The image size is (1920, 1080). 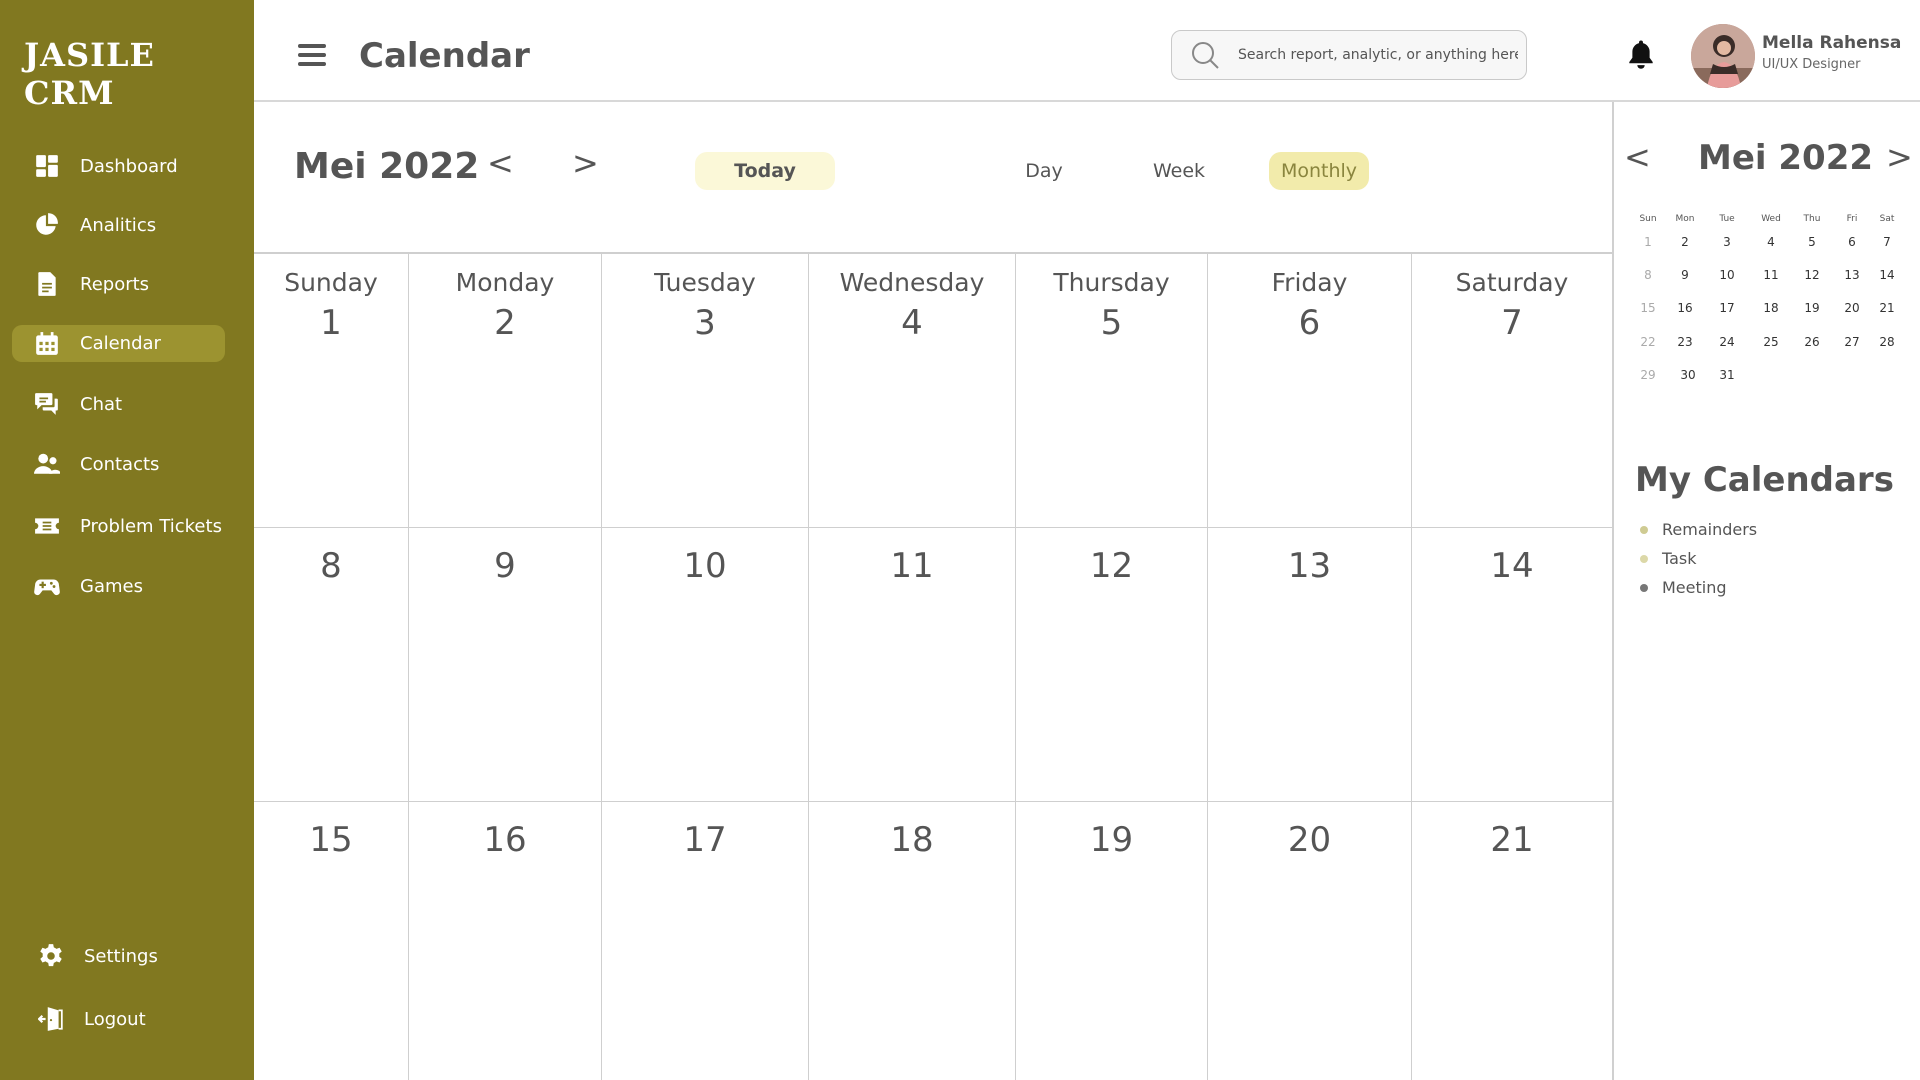 I want to click on mini-next-month-button: >, so click(x=1899, y=157).